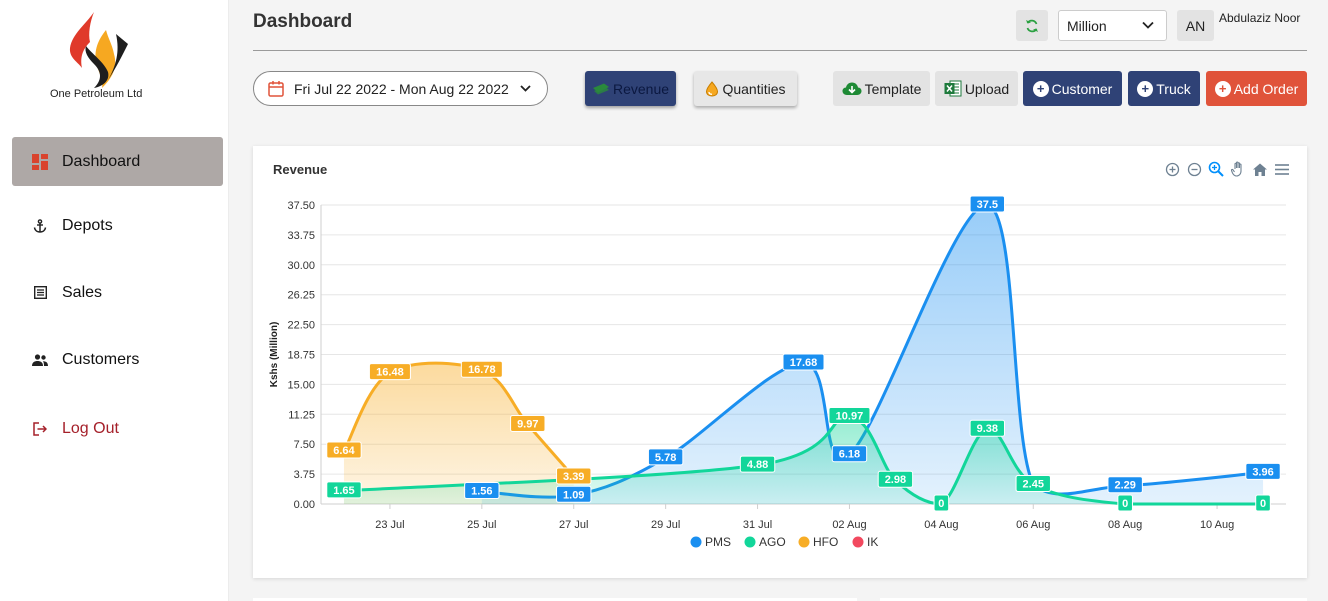  Describe the element at coordinates (754, 88) in the screenshot. I see `quantities-button-label: Quantities` at that location.